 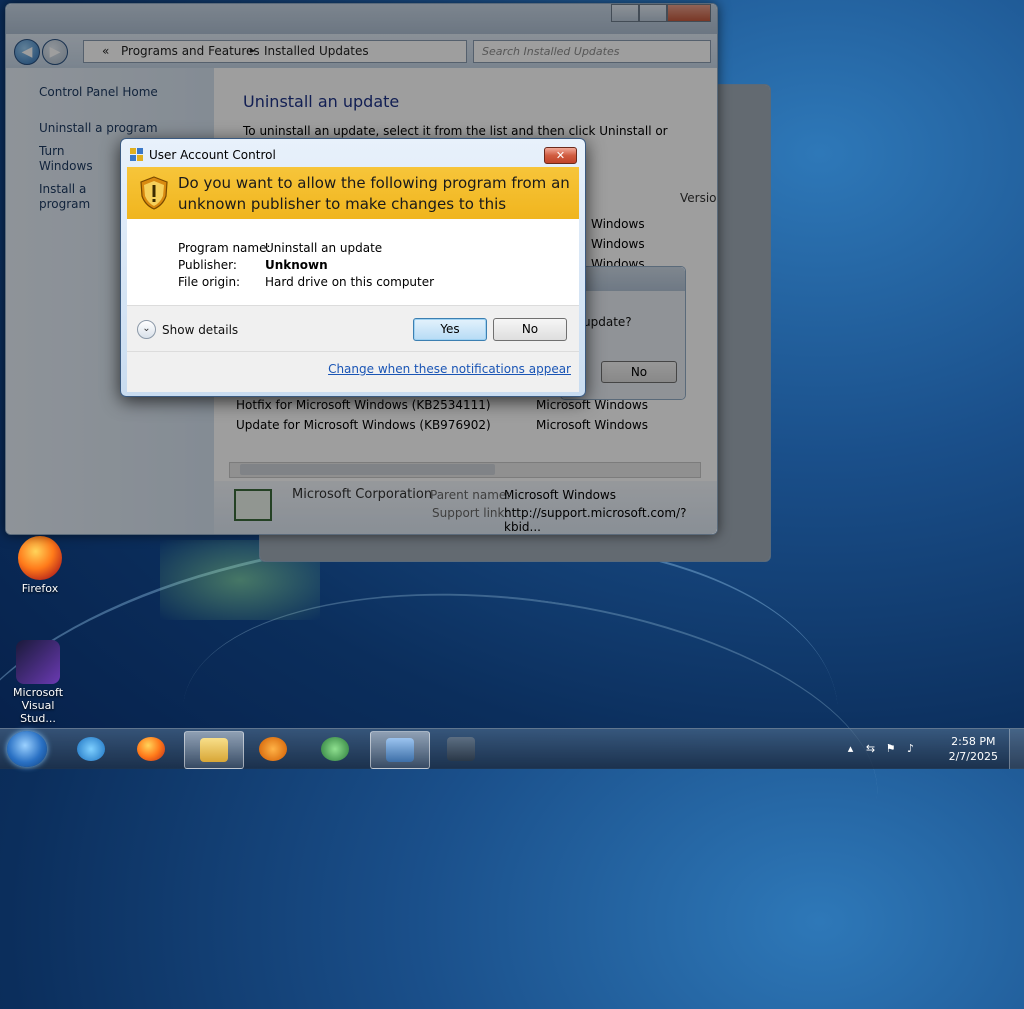 I want to click on clock: 2:58 PM 2/7/2025, so click(x=973, y=749).